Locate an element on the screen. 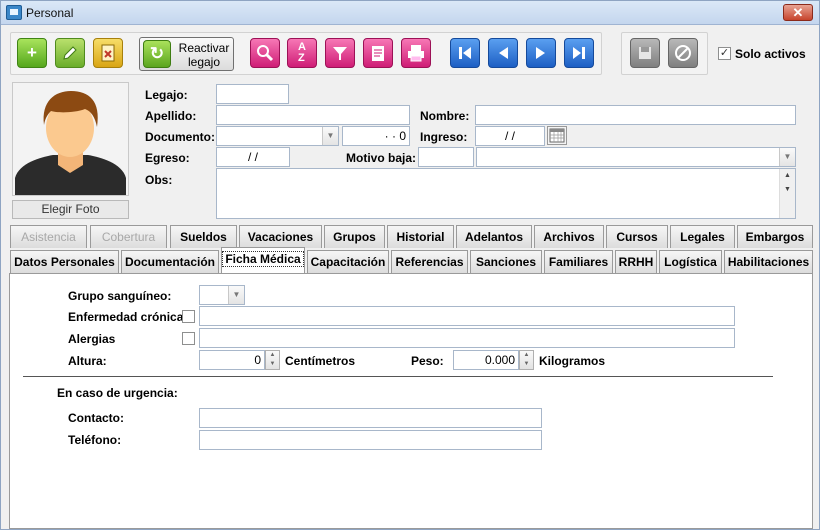 This screenshot has width=820, height=530. telefono-field is located at coordinates (370, 440).